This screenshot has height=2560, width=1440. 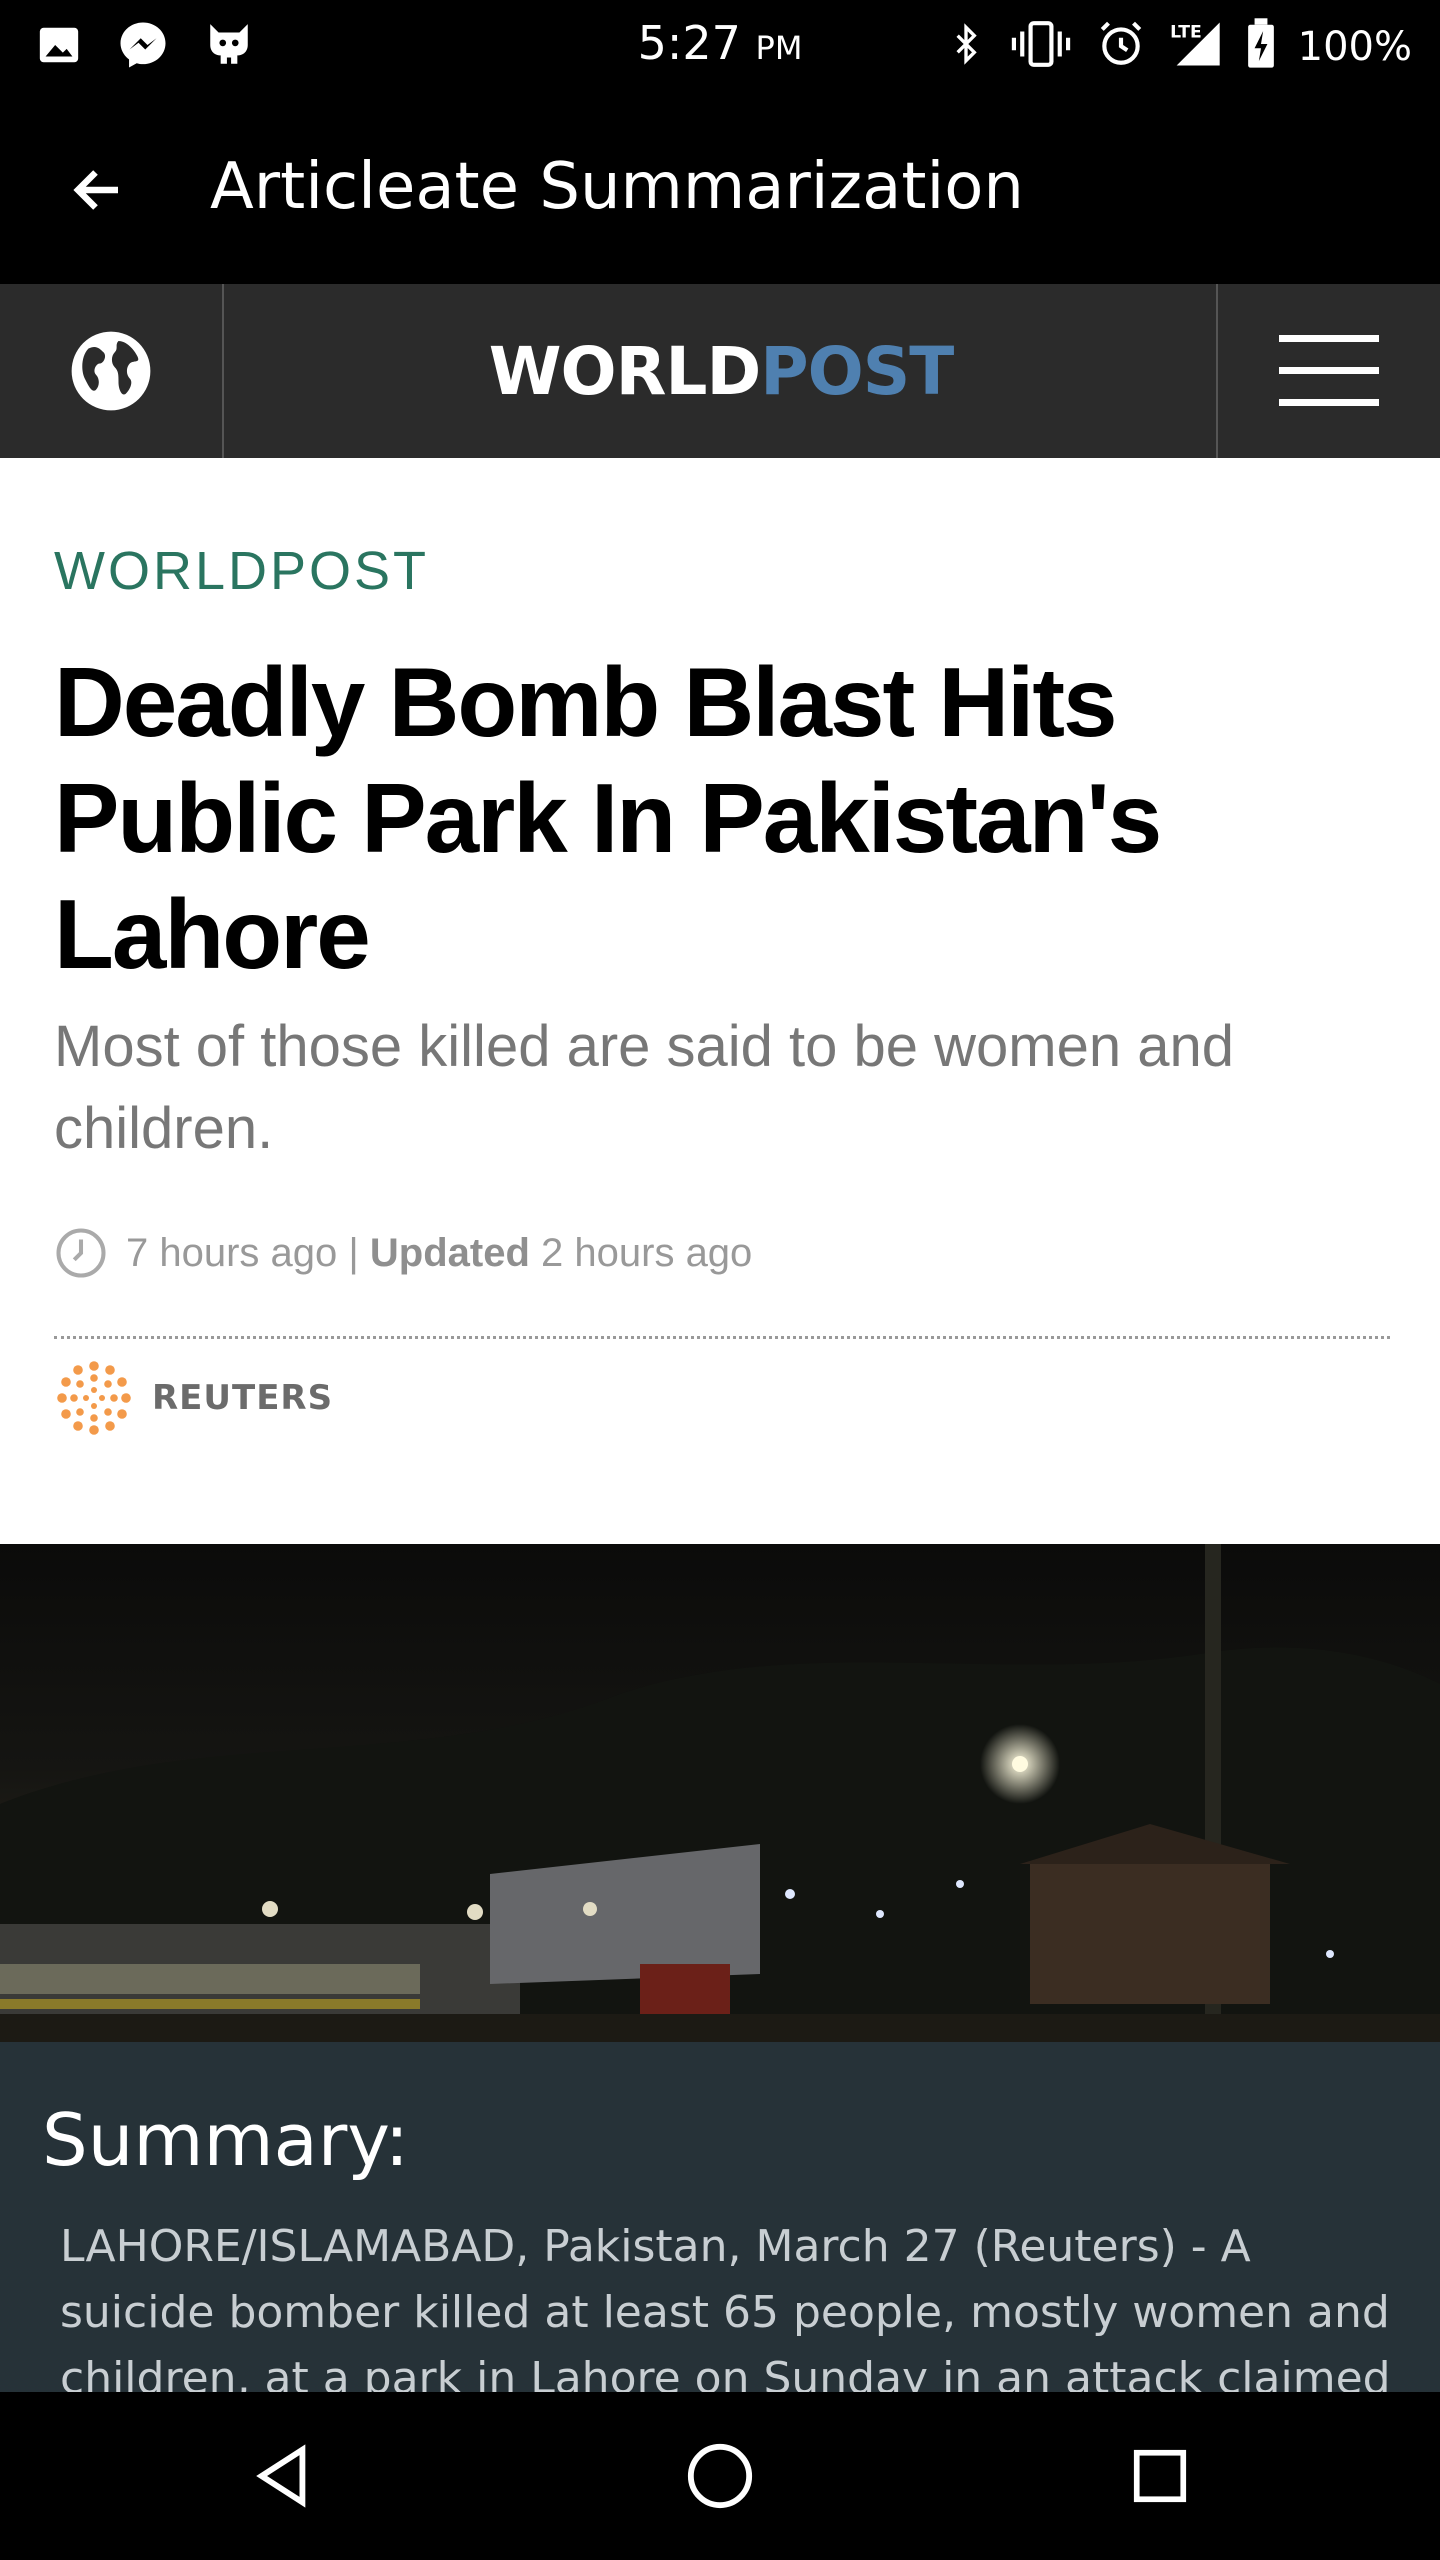 I want to click on app-bar: Articleate Summarization, so click(x=720, y=190).